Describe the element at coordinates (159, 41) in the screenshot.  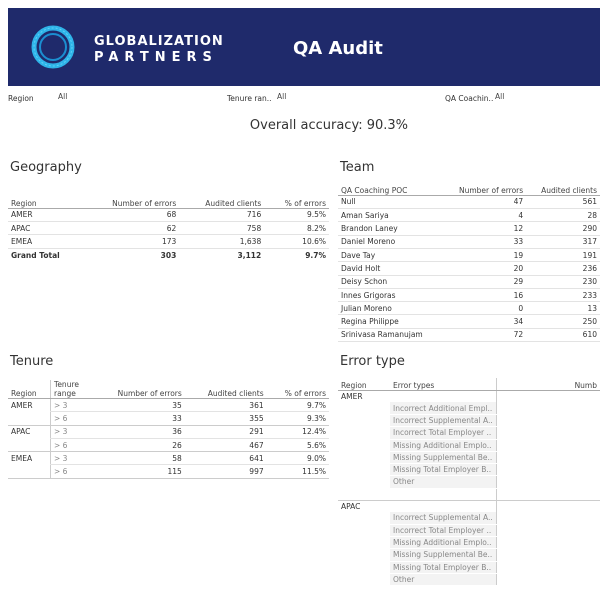
I see `brand-name-line1: GLOBALIZATION` at that location.